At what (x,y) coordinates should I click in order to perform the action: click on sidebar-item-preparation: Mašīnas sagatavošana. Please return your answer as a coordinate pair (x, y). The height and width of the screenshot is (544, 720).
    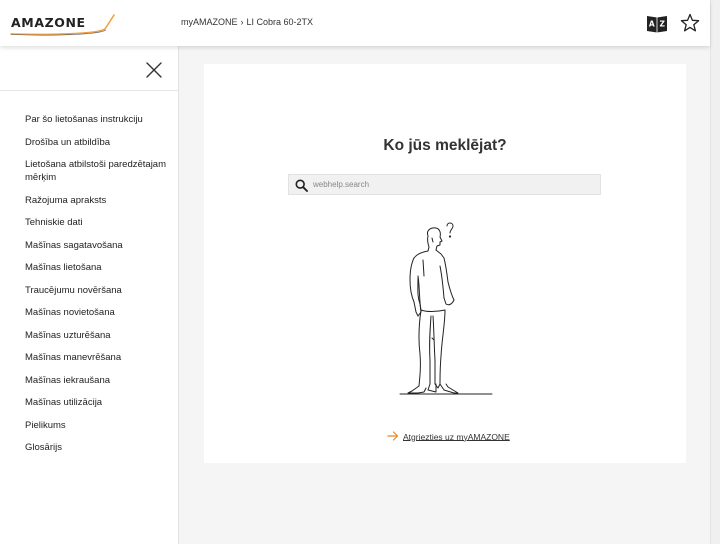
    Looking at the image, I should click on (99, 245).